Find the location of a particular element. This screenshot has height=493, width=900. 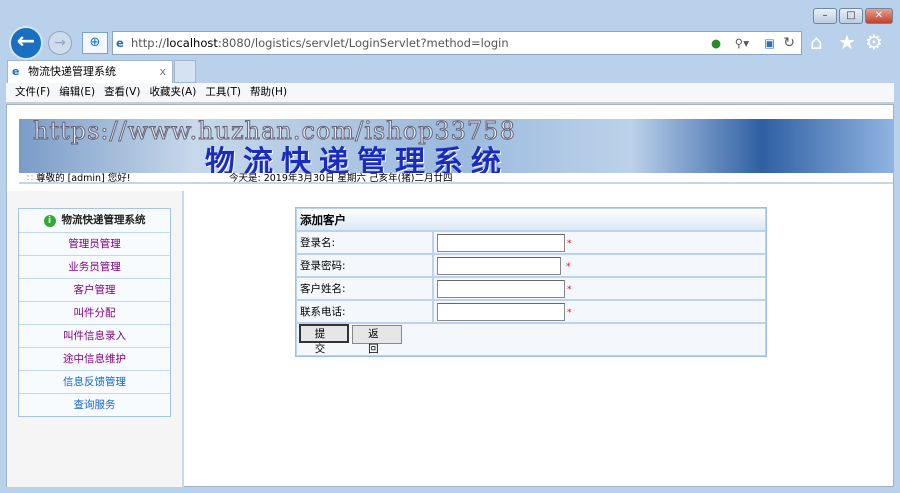

submit-button: 提 交 is located at coordinates (324, 339).